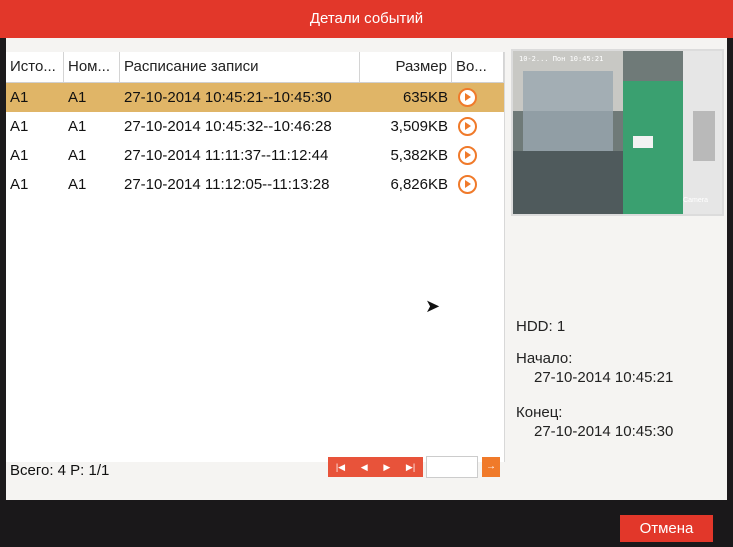 The width and height of the screenshot is (733, 547). I want to click on go-to-page-button: →, so click(491, 467).